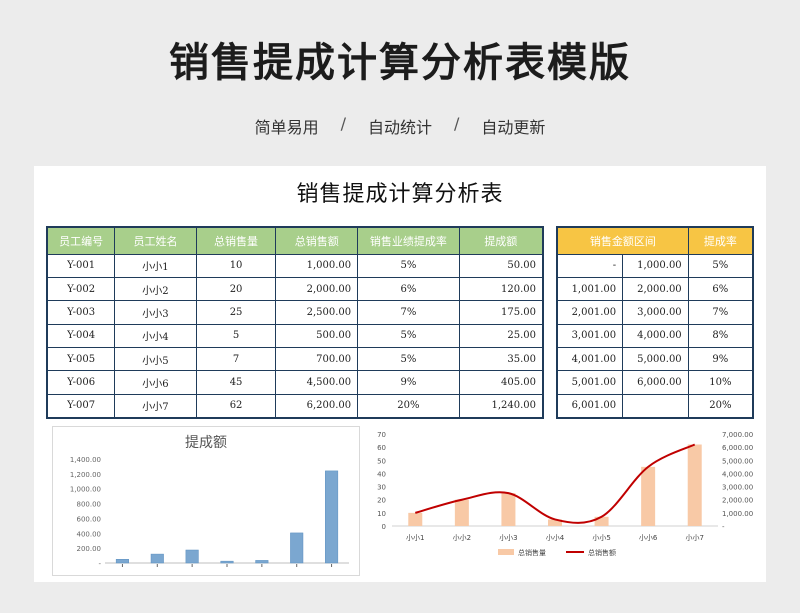 Image resolution: width=800 pixels, height=613 pixels. I want to click on table-cell: 10%, so click(720, 382).